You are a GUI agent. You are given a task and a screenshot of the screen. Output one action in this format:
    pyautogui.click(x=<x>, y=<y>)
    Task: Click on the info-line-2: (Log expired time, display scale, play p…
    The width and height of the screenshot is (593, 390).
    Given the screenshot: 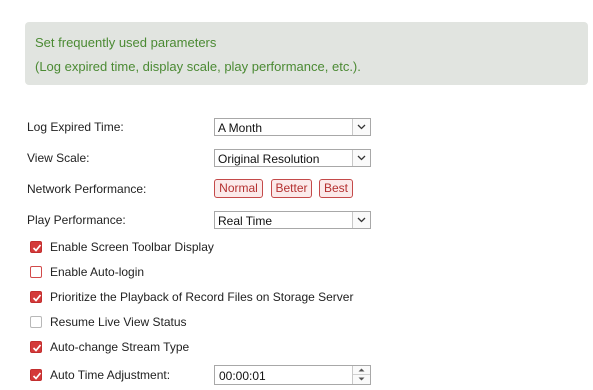 What is the action you would take?
    pyautogui.click(x=198, y=66)
    